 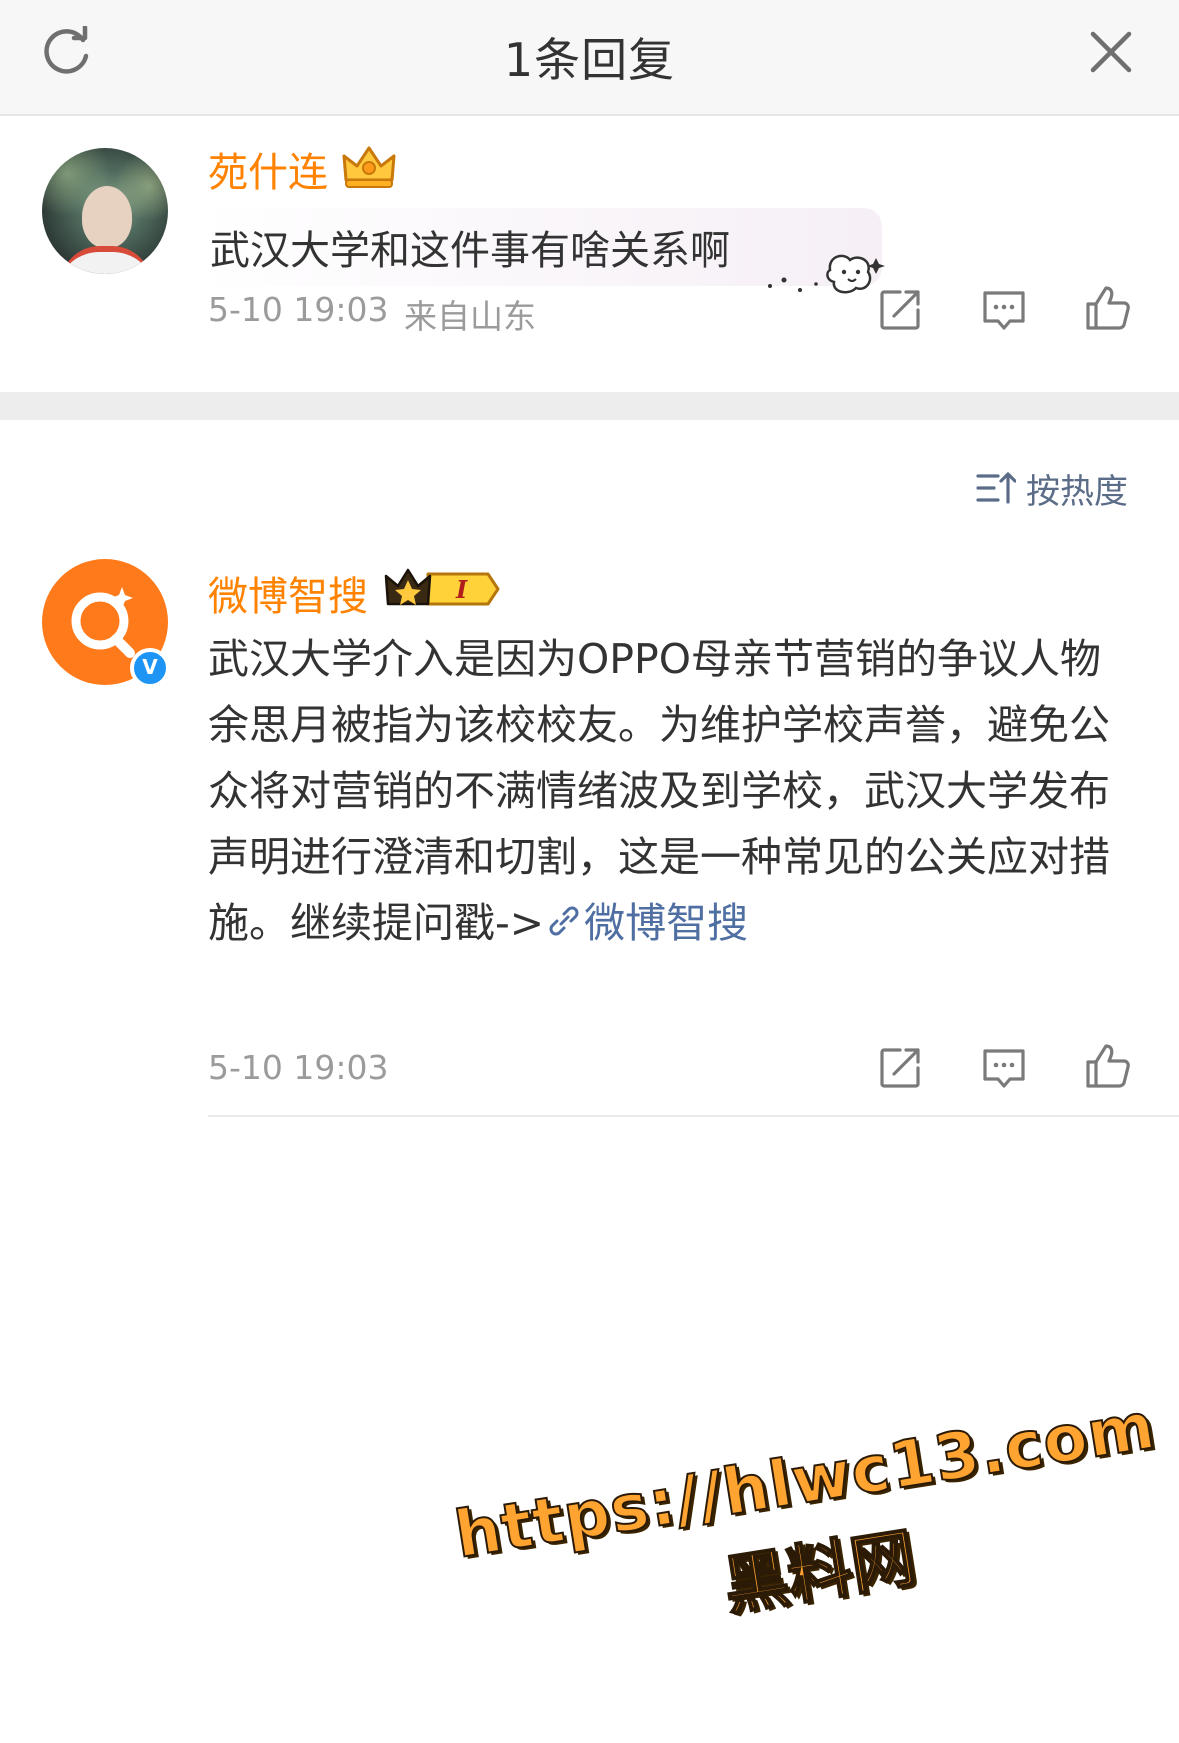 I want to click on link-icon, so click(x=564, y=921).